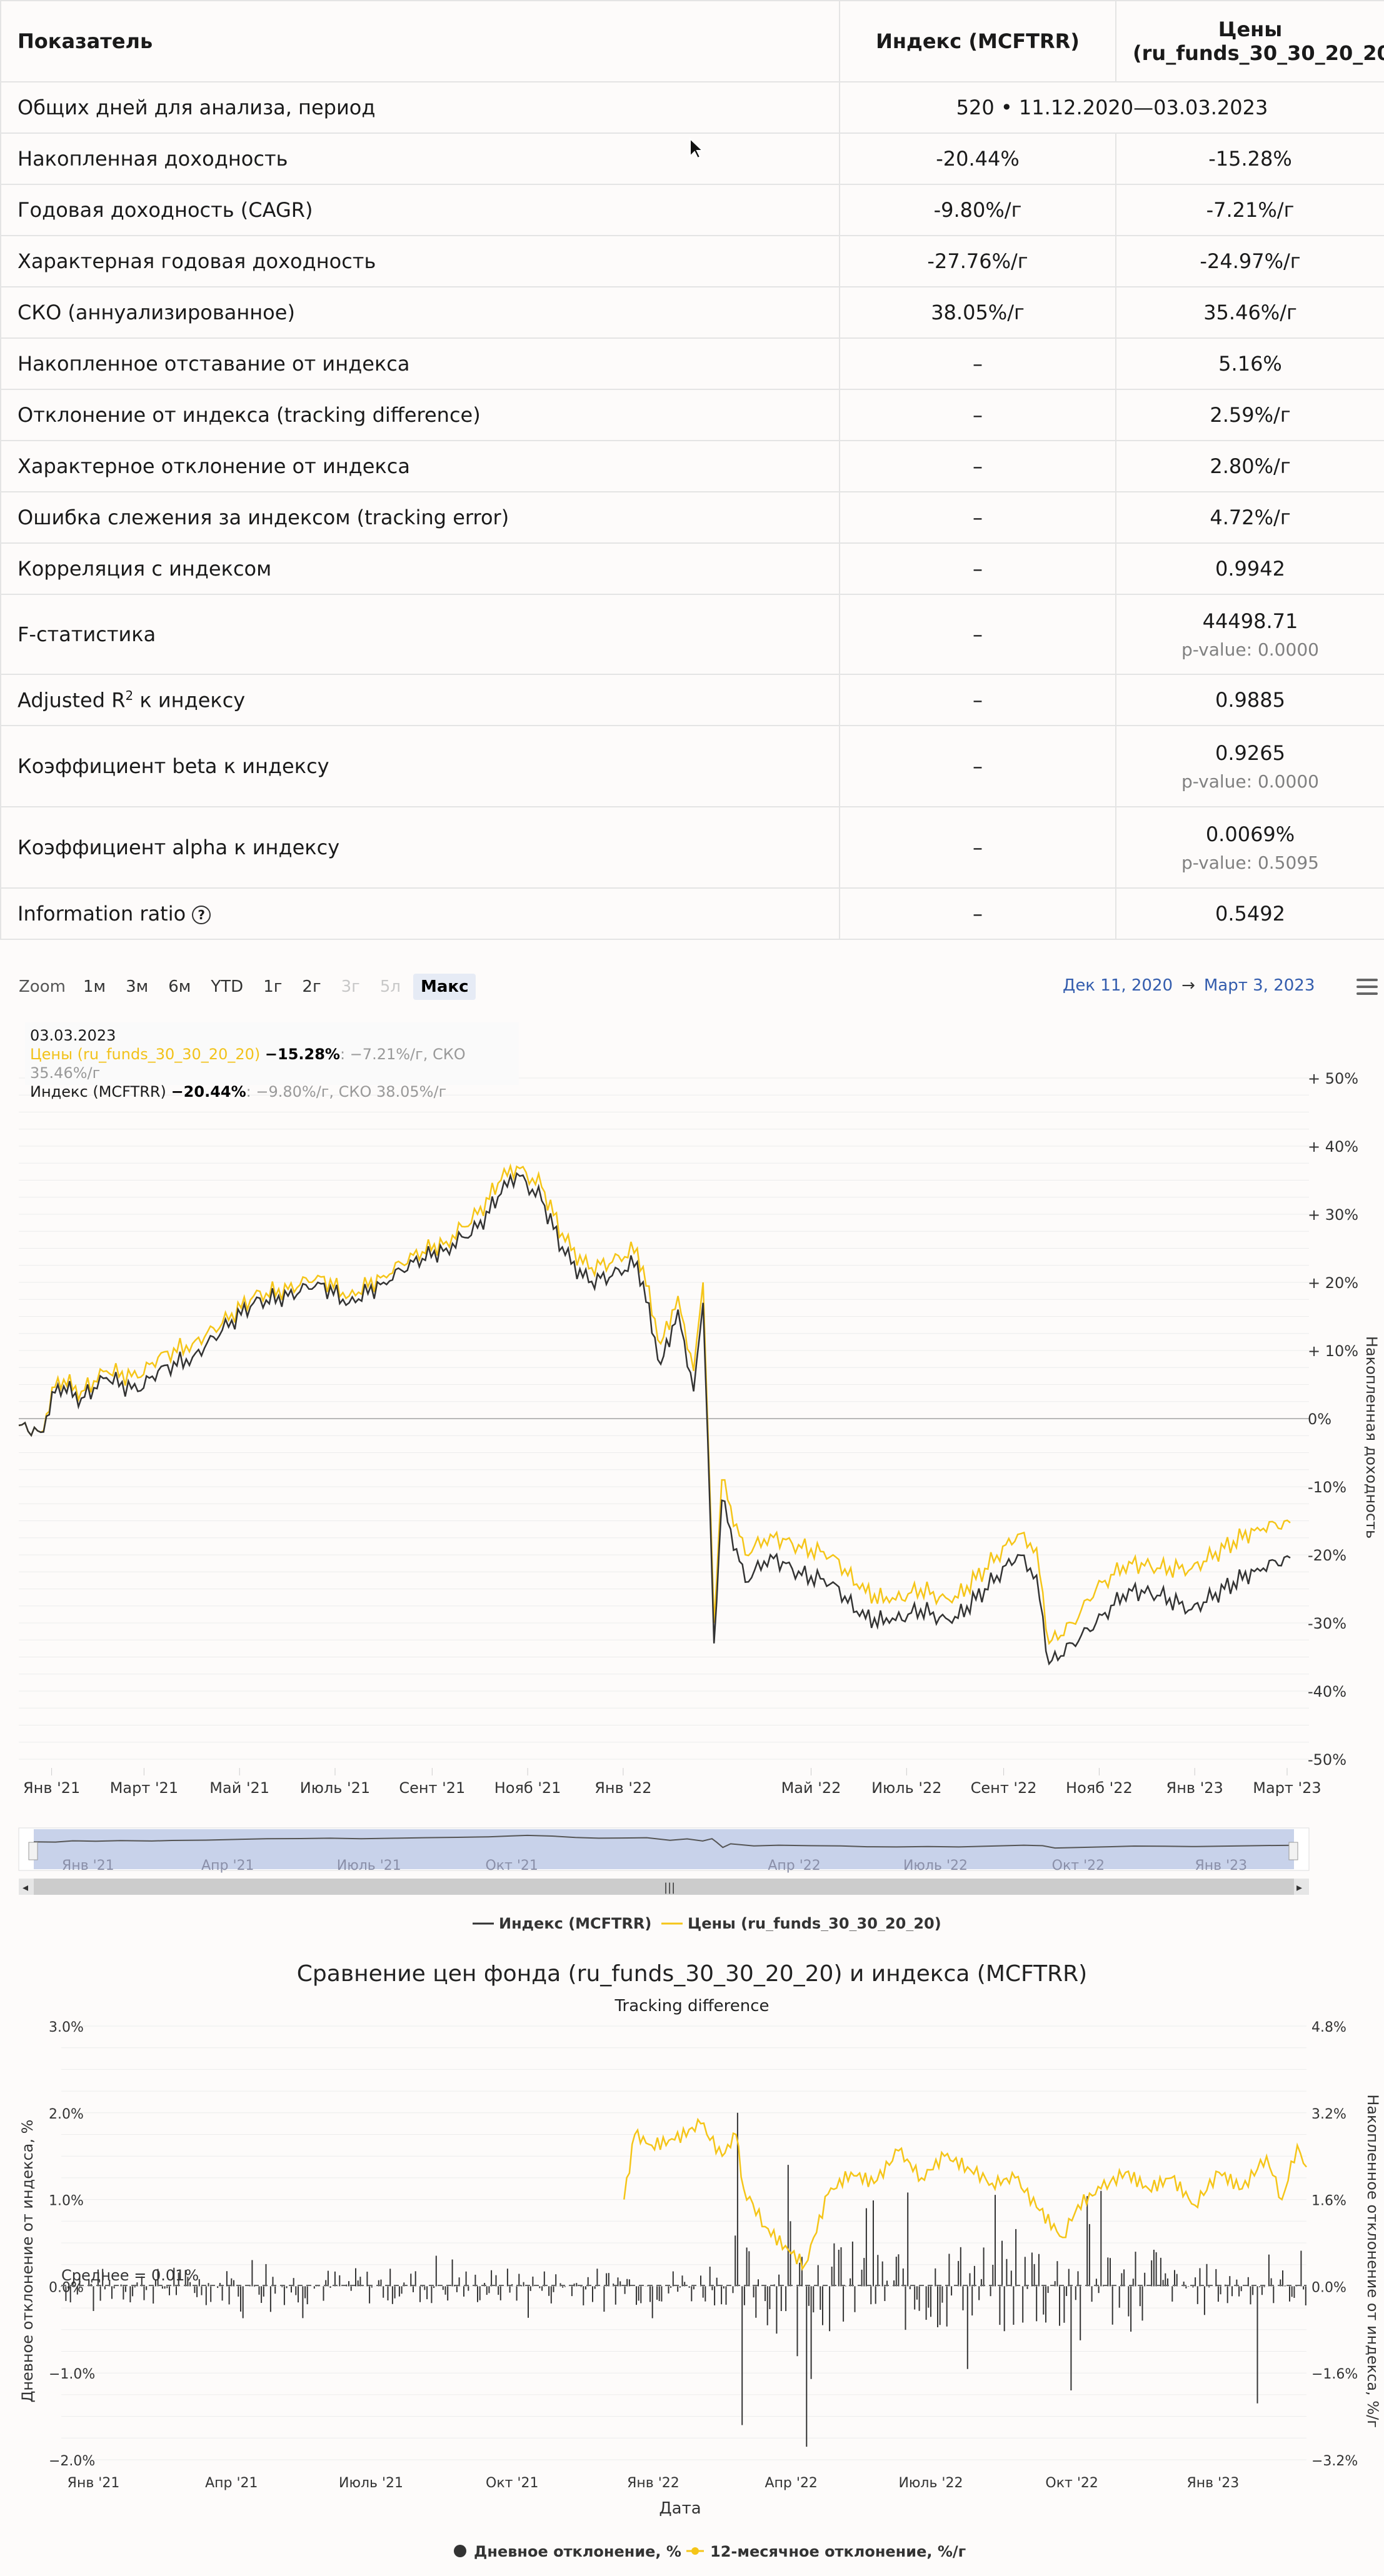 This screenshot has width=1384, height=2576. I want to click on row-fund-value: 44498.71 p-value: 0.0000, so click(1249, 634).